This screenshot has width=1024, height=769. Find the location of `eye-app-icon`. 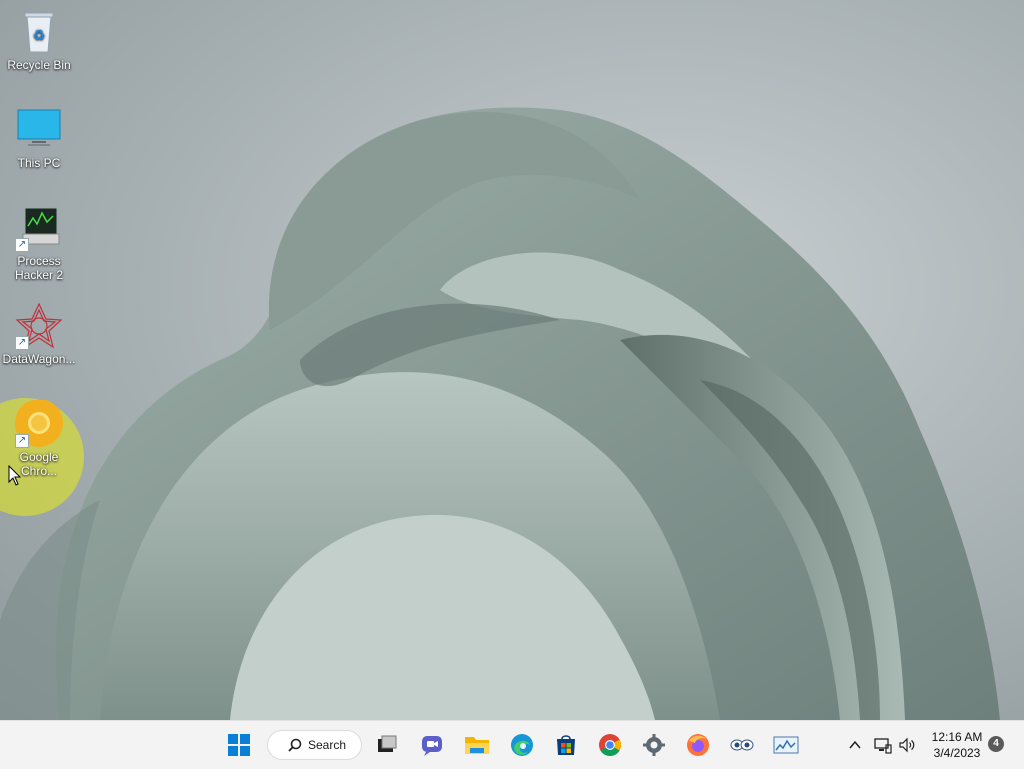

eye-app-icon is located at coordinates (742, 745).